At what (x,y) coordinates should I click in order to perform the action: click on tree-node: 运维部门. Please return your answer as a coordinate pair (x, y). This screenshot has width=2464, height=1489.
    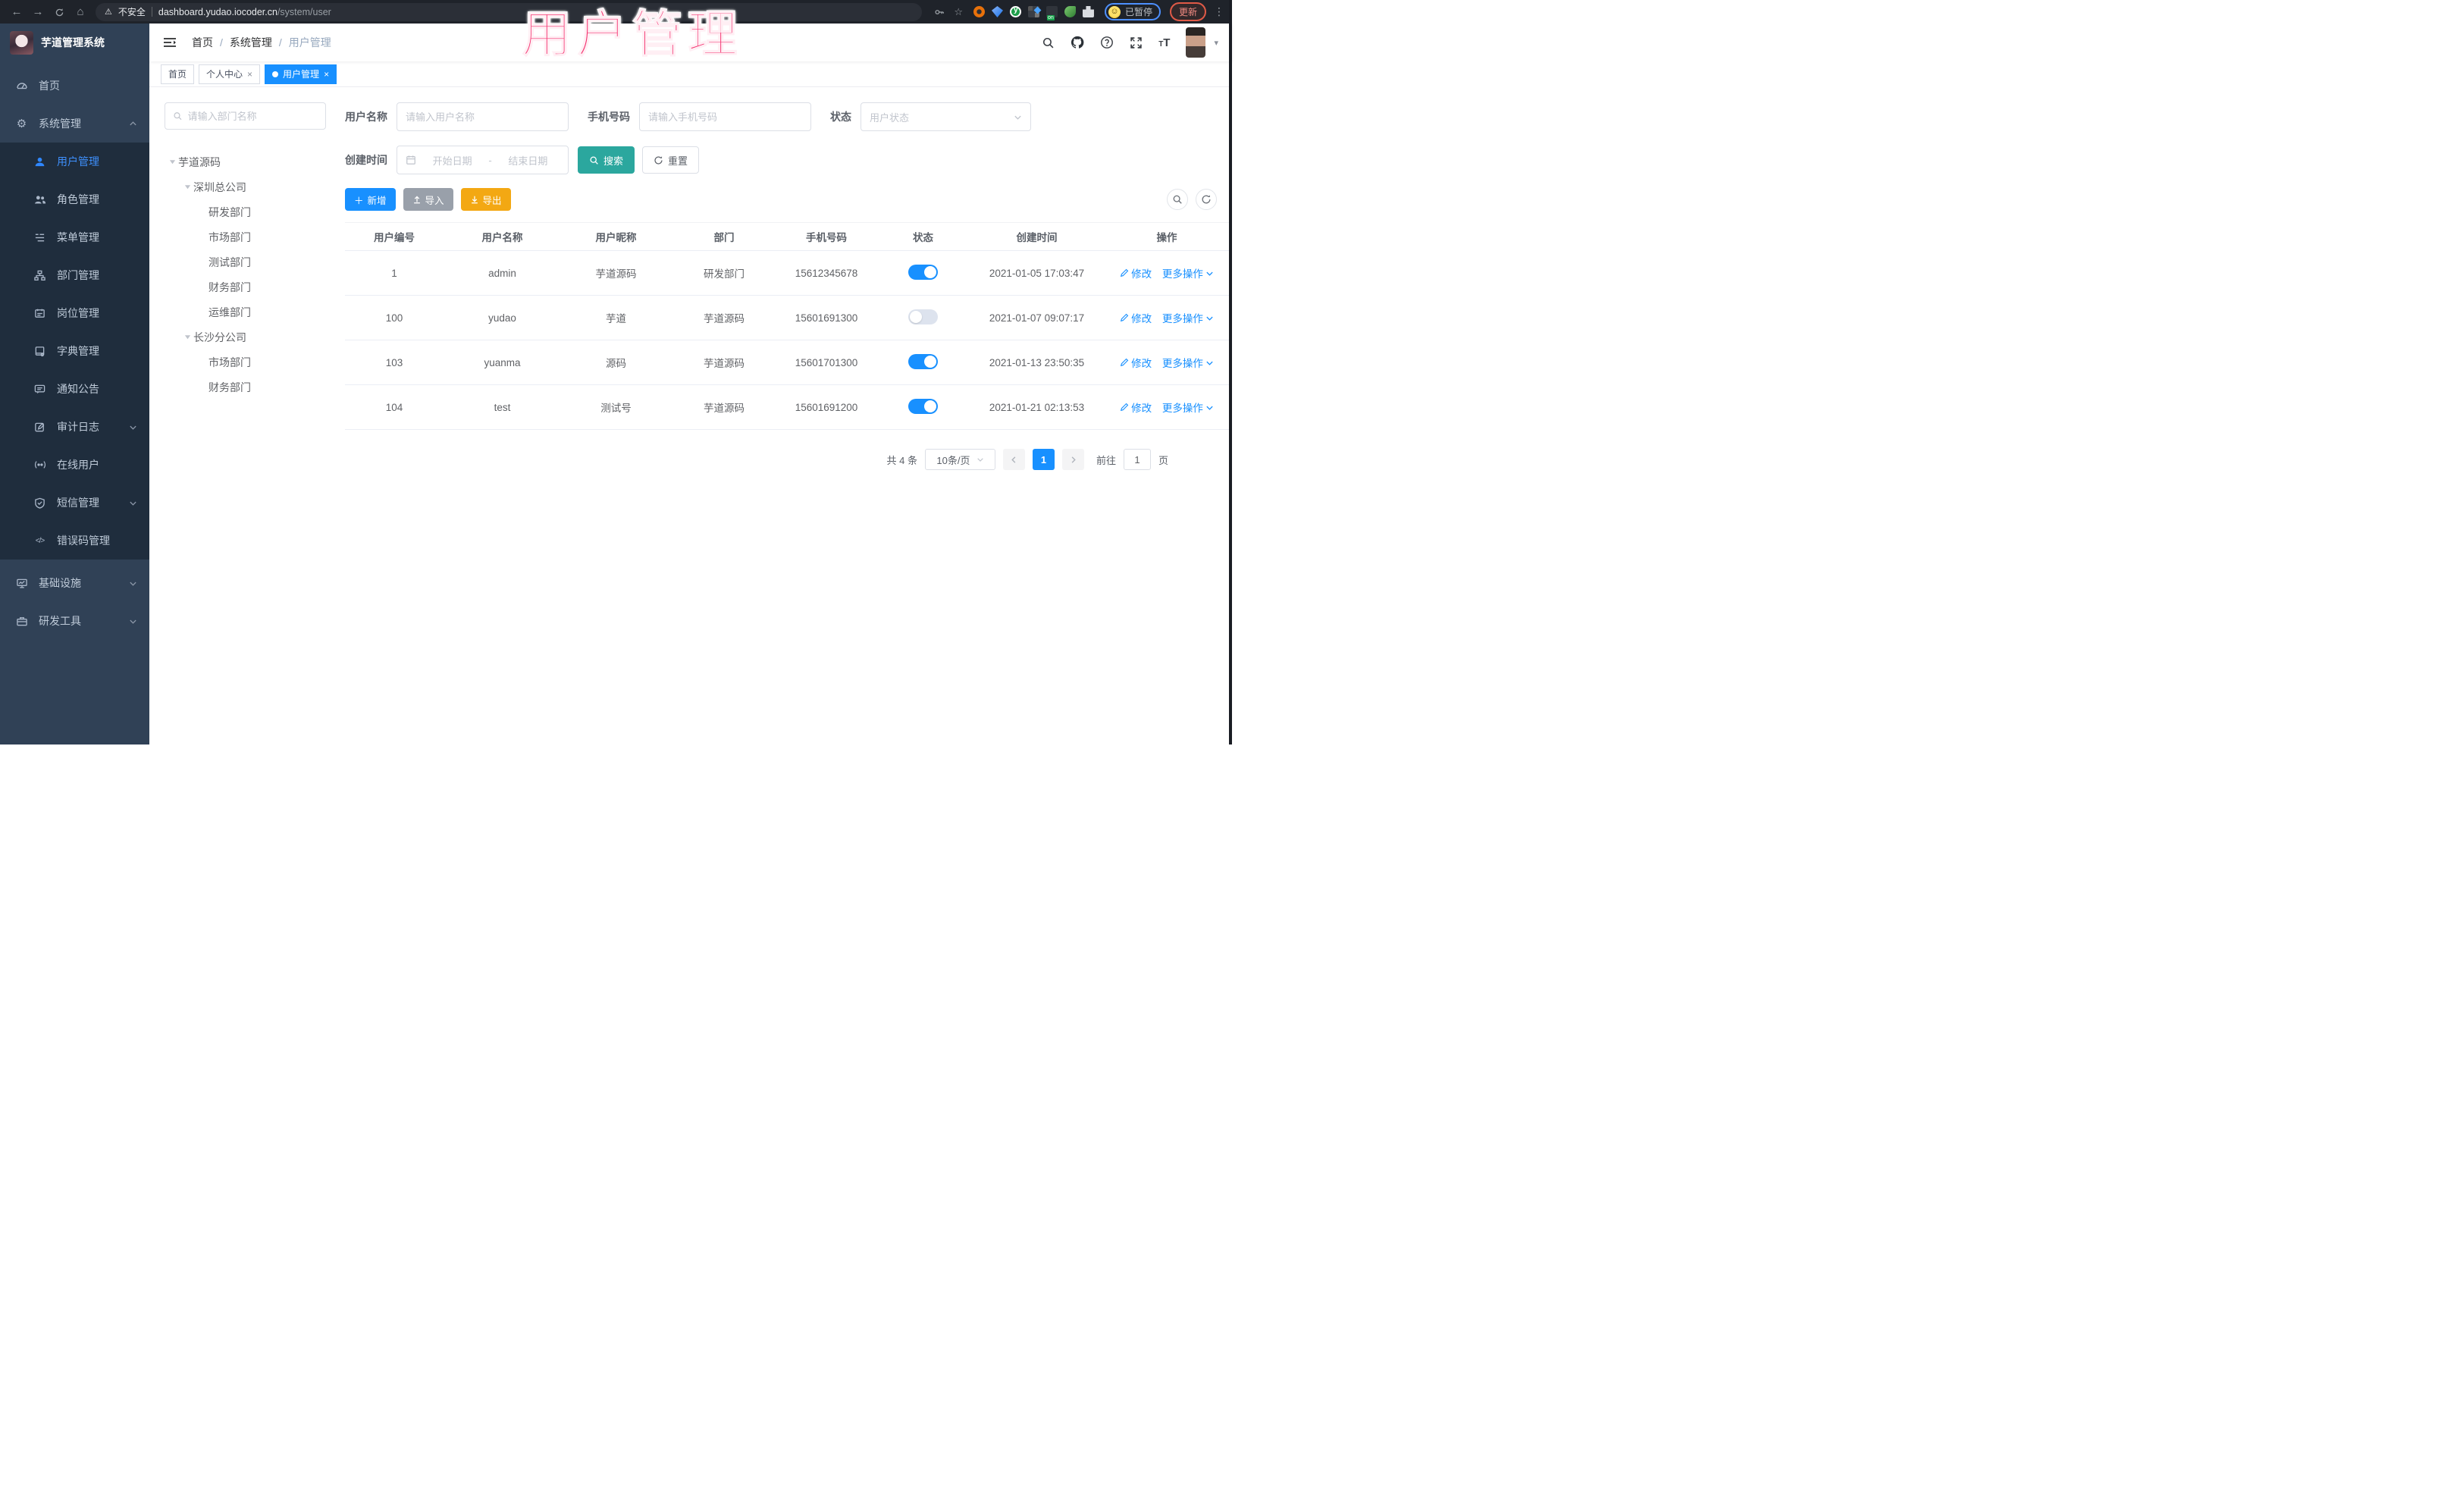
    Looking at the image, I should click on (246, 311).